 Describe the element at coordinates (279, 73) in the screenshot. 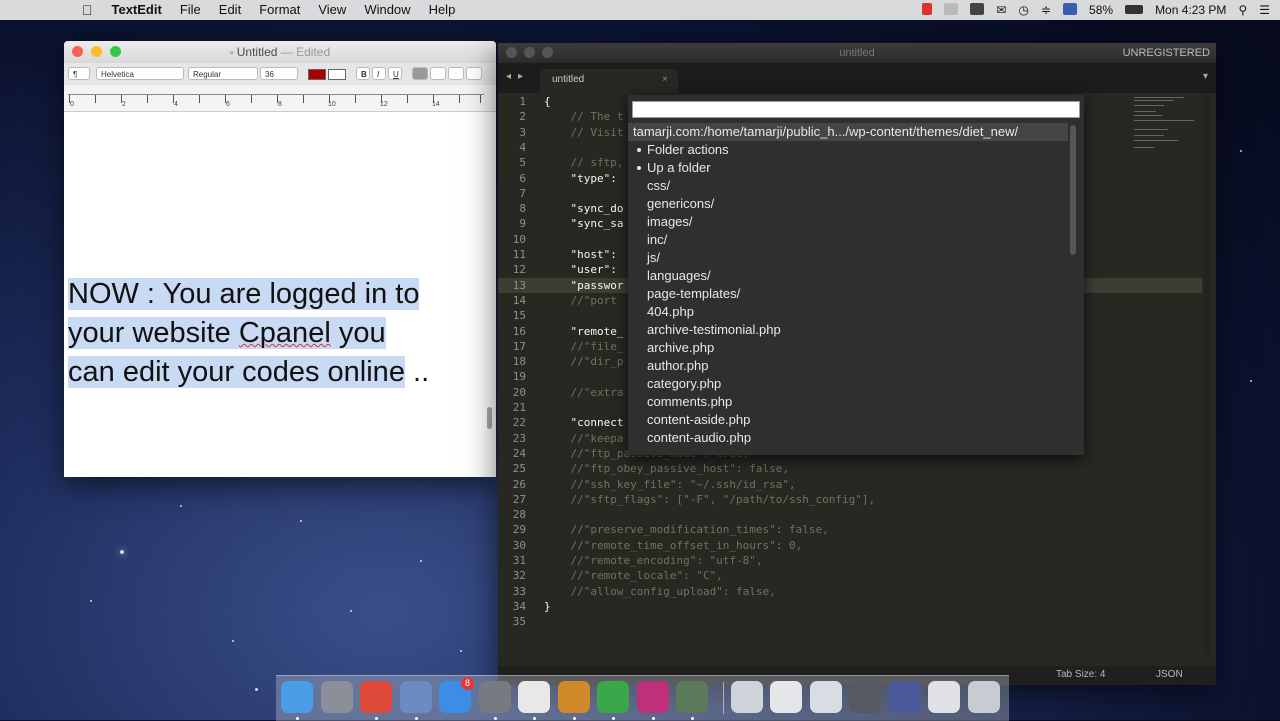

I see `font-size-select: 36` at that location.